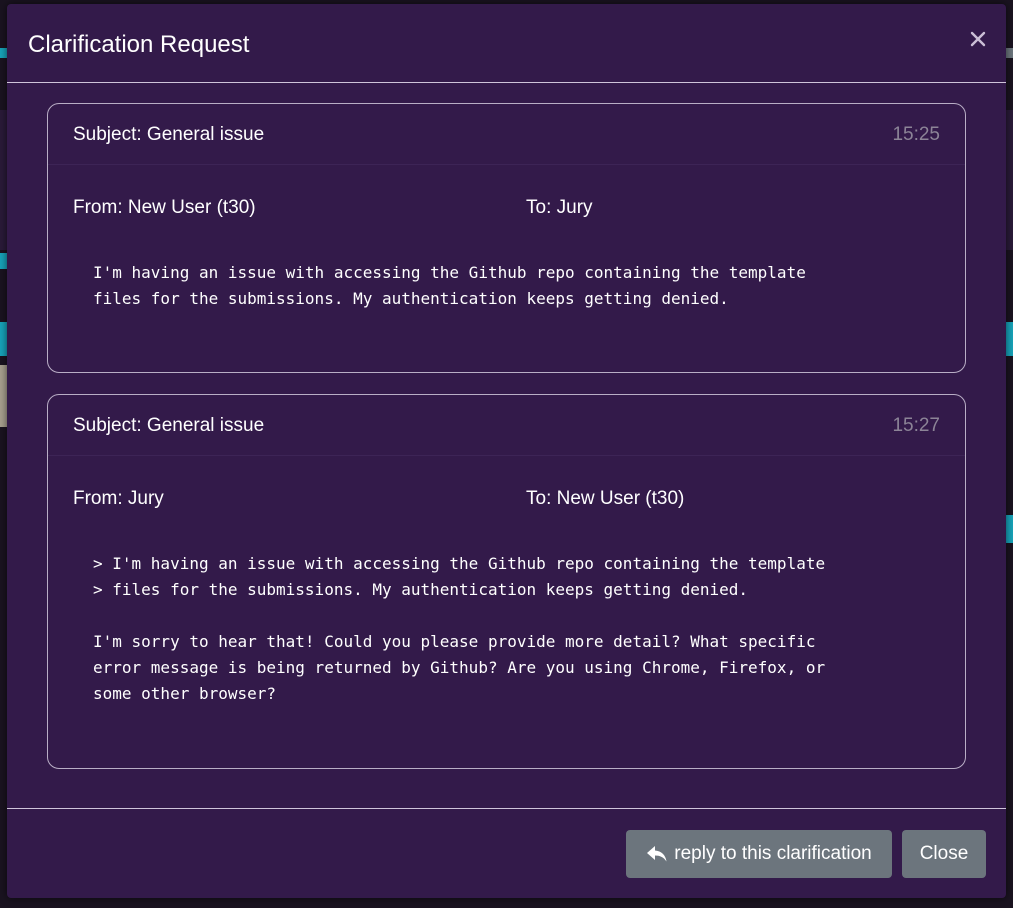  What do you see at coordinates (657, 854) in the screenshot?
I see `reply-icon` at bounding box center [657, 854].